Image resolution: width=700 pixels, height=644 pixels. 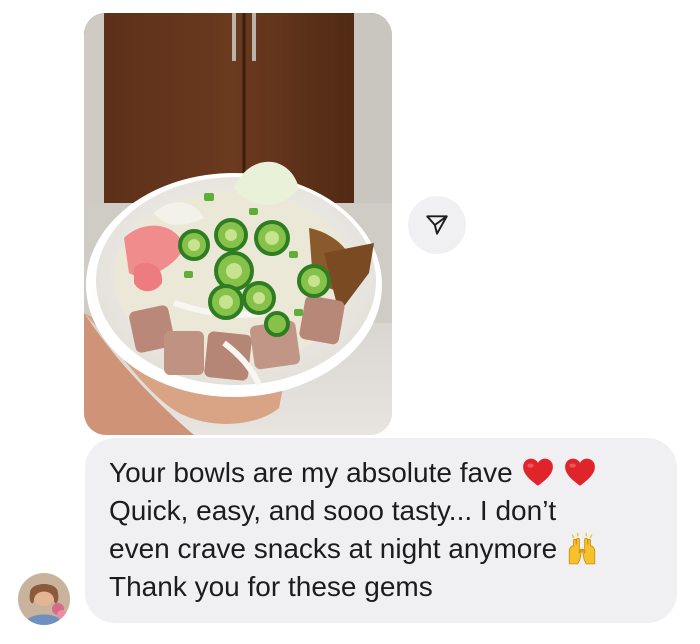 What do you see at coordinates (333, 548) in the screenshot?
I see `message-text-line-3: even crave snacks at night anymore` at bounding box center [333, 548].